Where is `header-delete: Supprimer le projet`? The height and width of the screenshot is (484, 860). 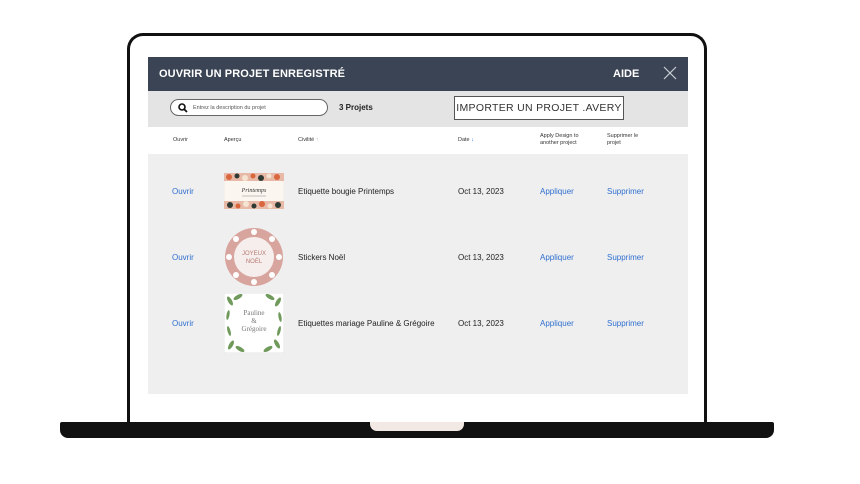 header-delete: Supprimer le projet is located at coordinates (623, 139).